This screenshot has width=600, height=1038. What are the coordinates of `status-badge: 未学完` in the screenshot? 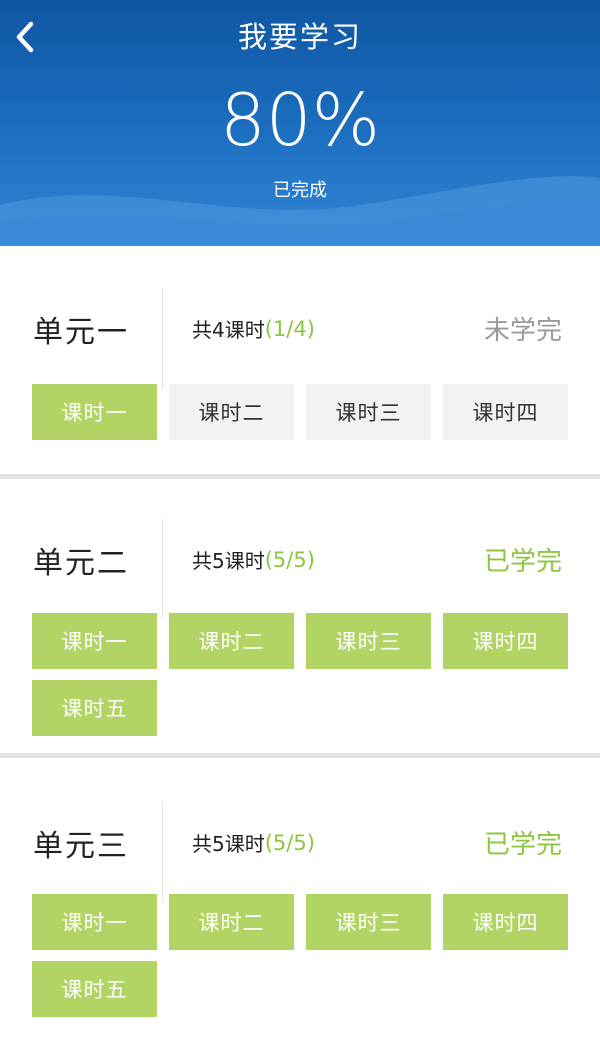 It's located at (522, 331).